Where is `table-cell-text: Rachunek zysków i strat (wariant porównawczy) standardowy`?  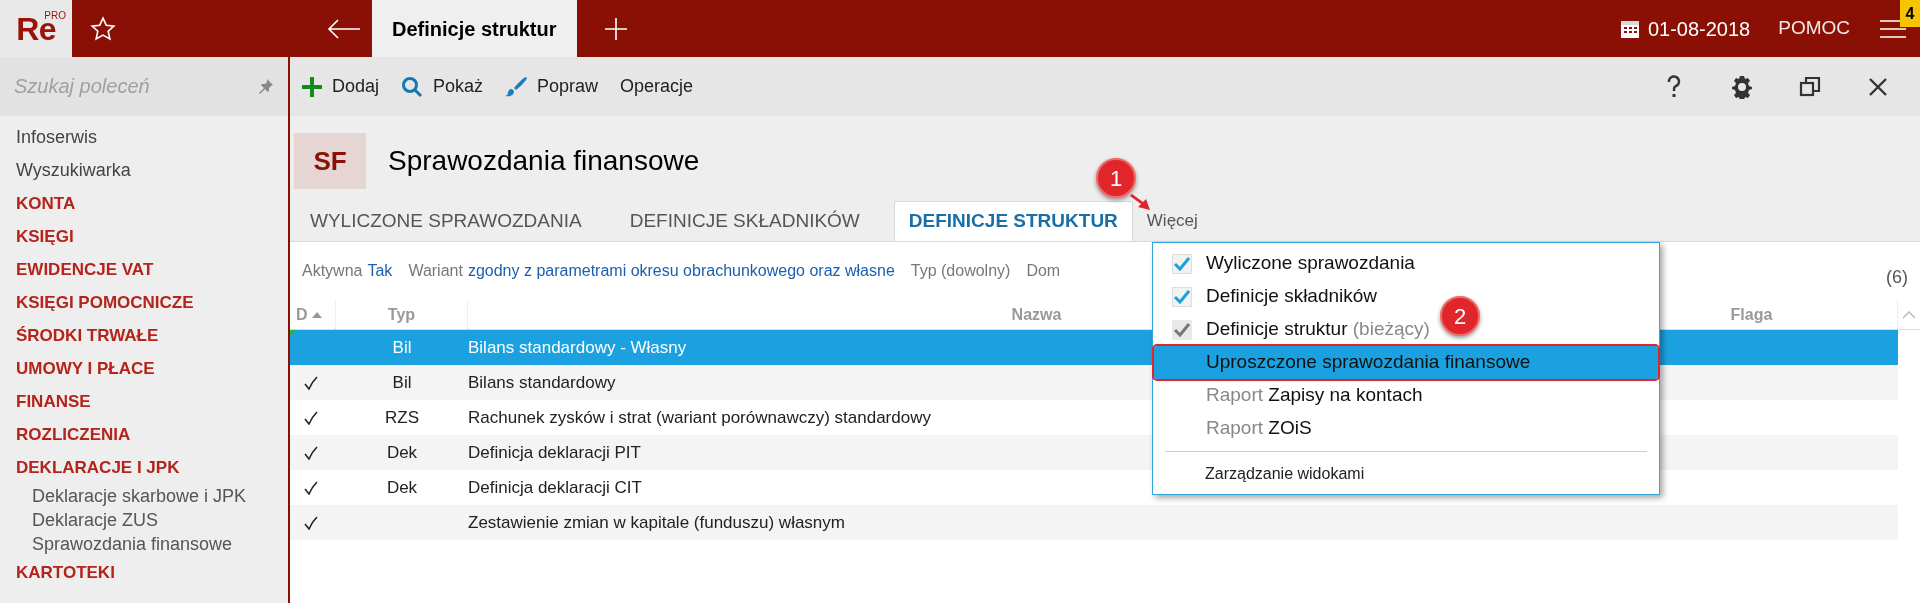
table-cell-text: Rachunek zysków i strat (wariant porównawczy) standardowy is located at coordinates (699, 417).